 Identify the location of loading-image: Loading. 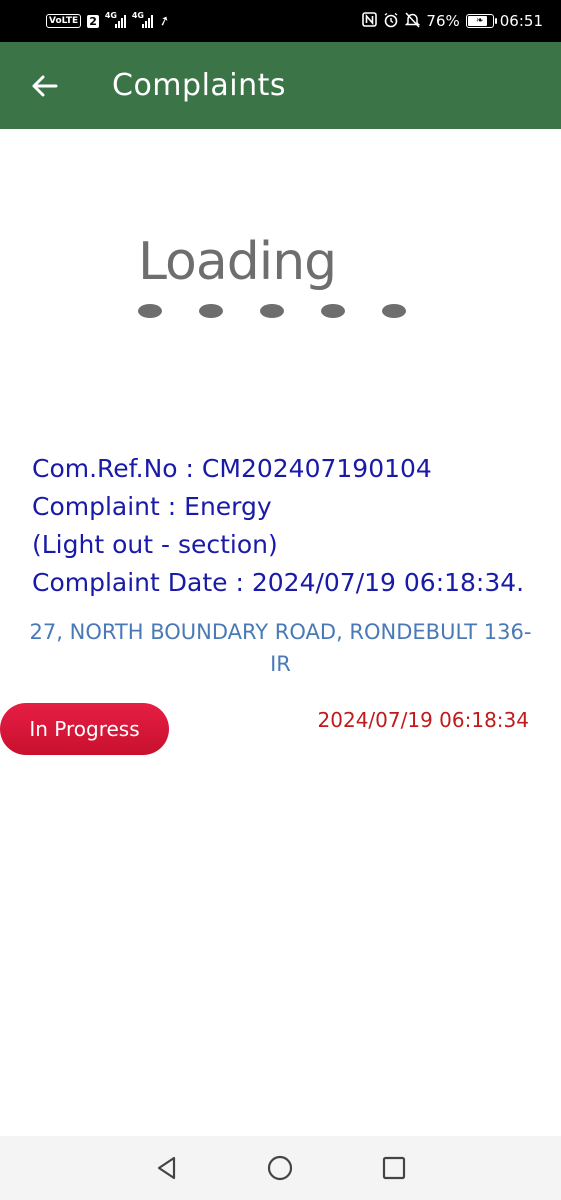
(275, 282).